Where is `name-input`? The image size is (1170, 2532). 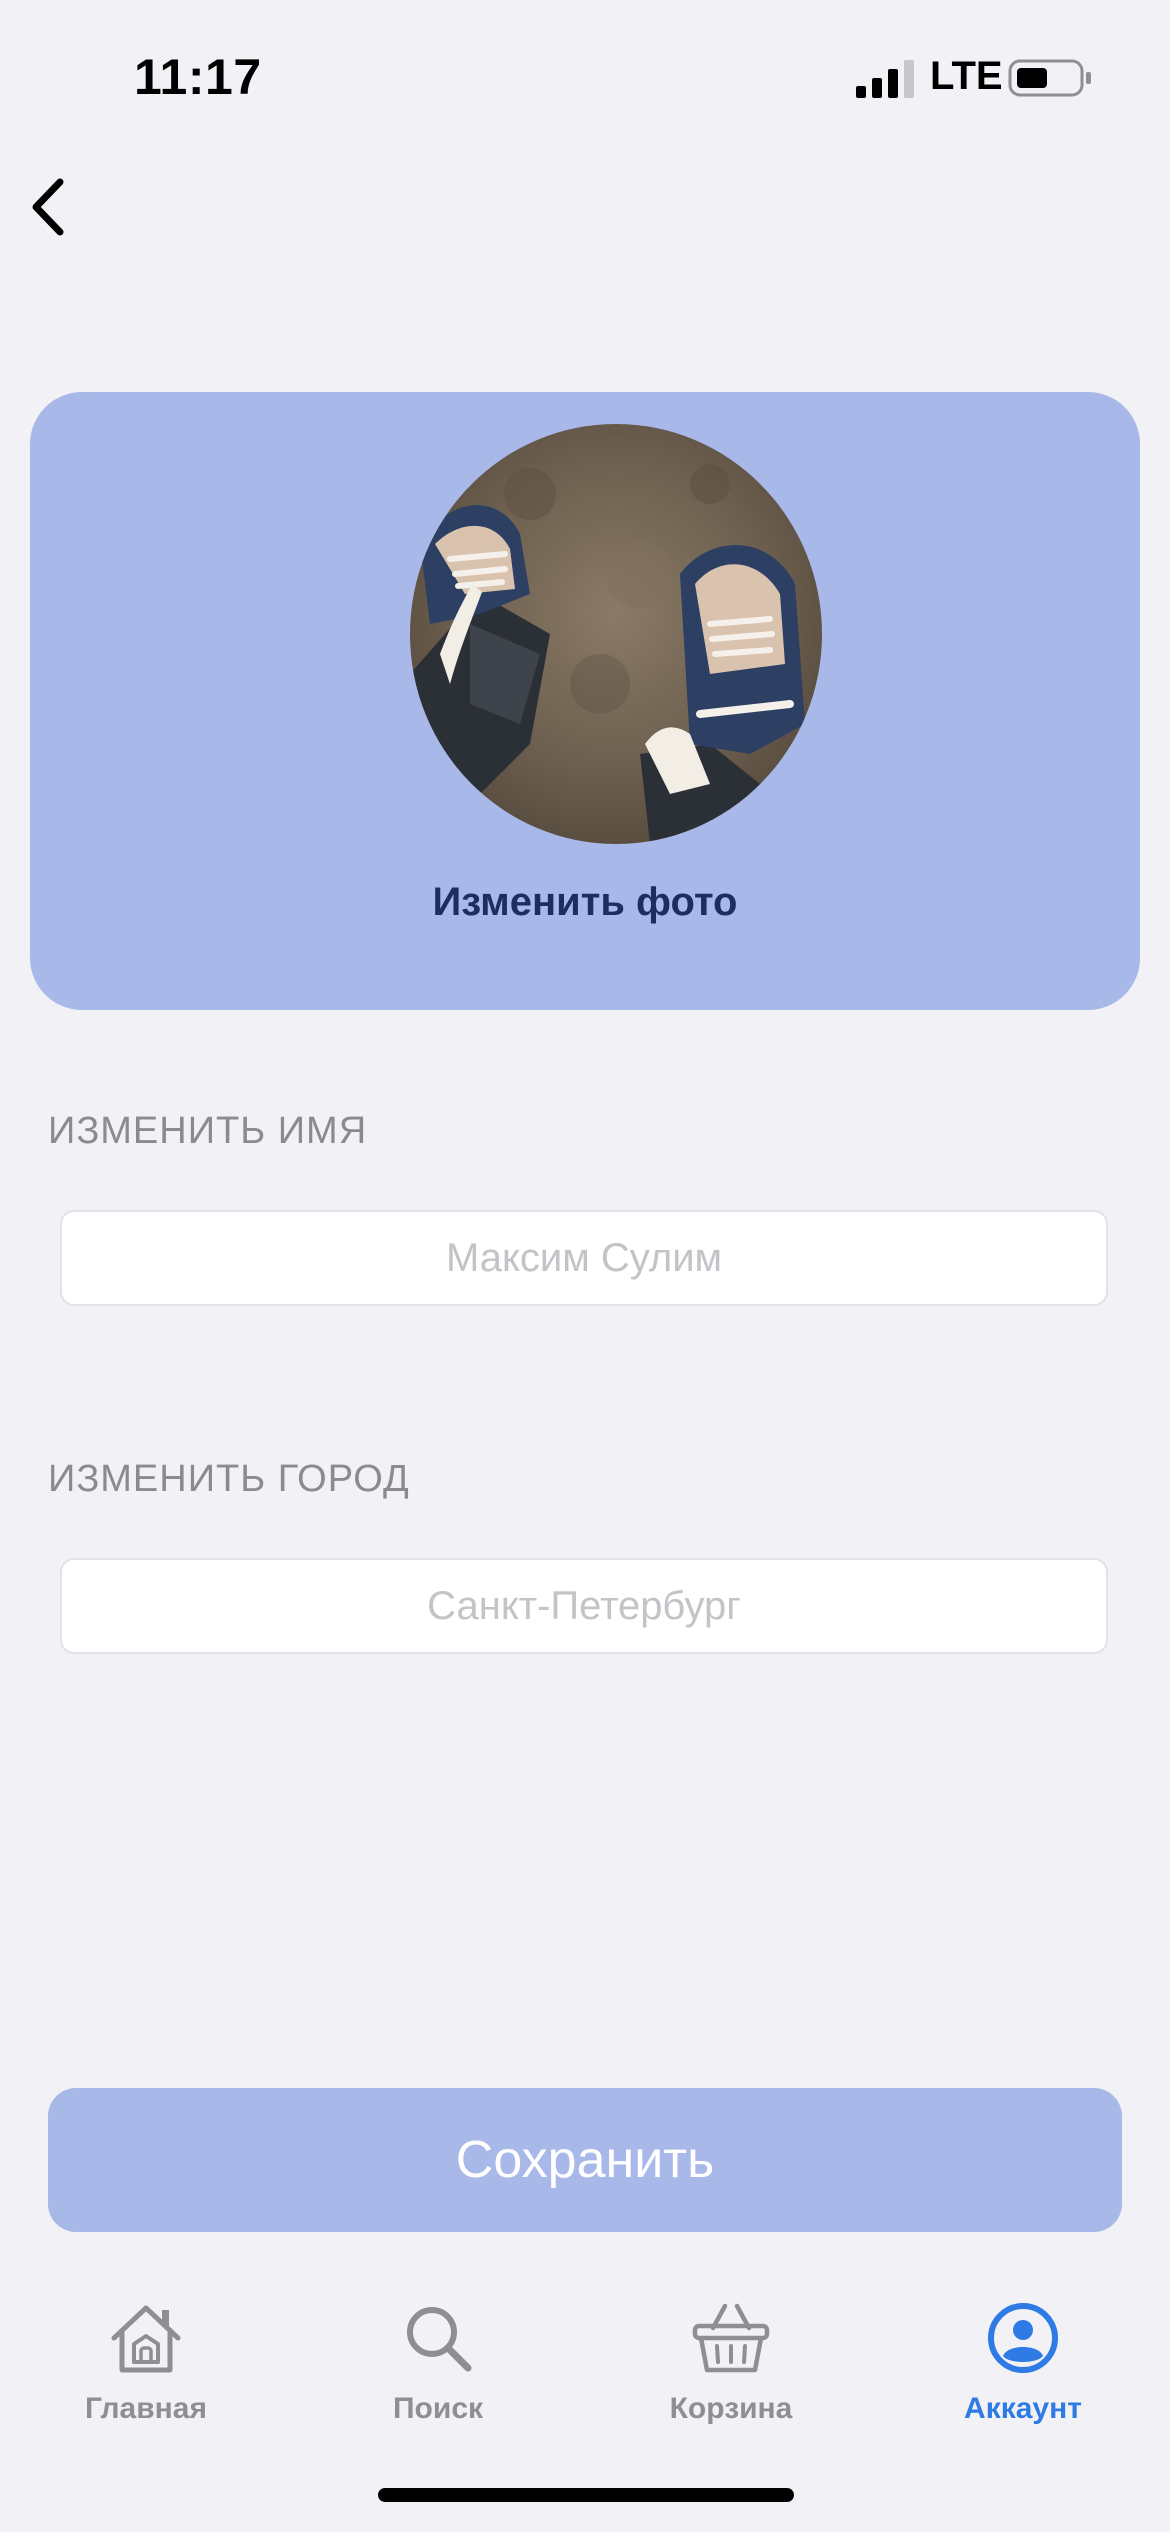 name-input is located at coordinates (584, 1258).